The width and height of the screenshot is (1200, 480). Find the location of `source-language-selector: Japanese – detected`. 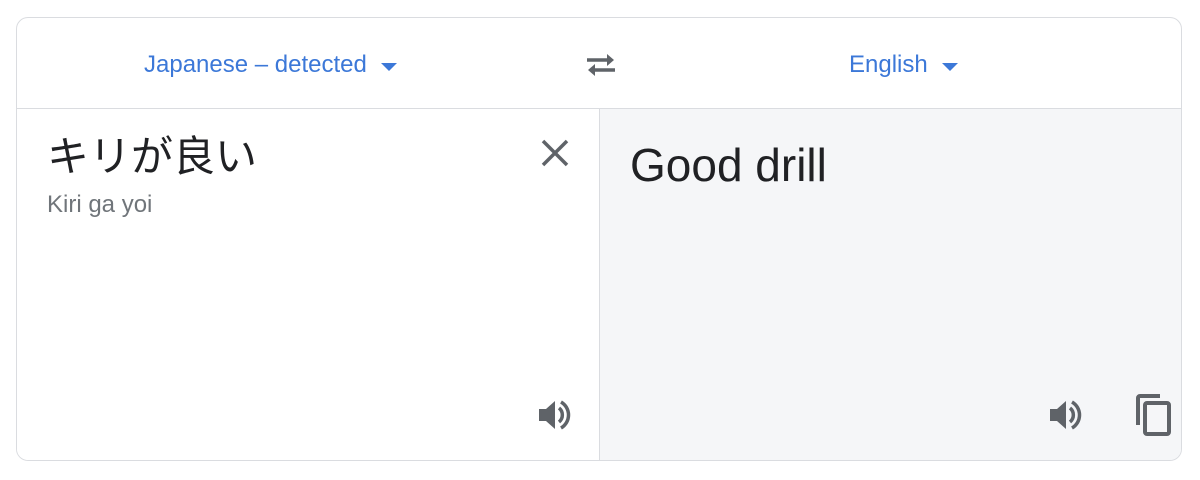

source-language-selector: Japanese – detected is located at coordinates (270, 65).